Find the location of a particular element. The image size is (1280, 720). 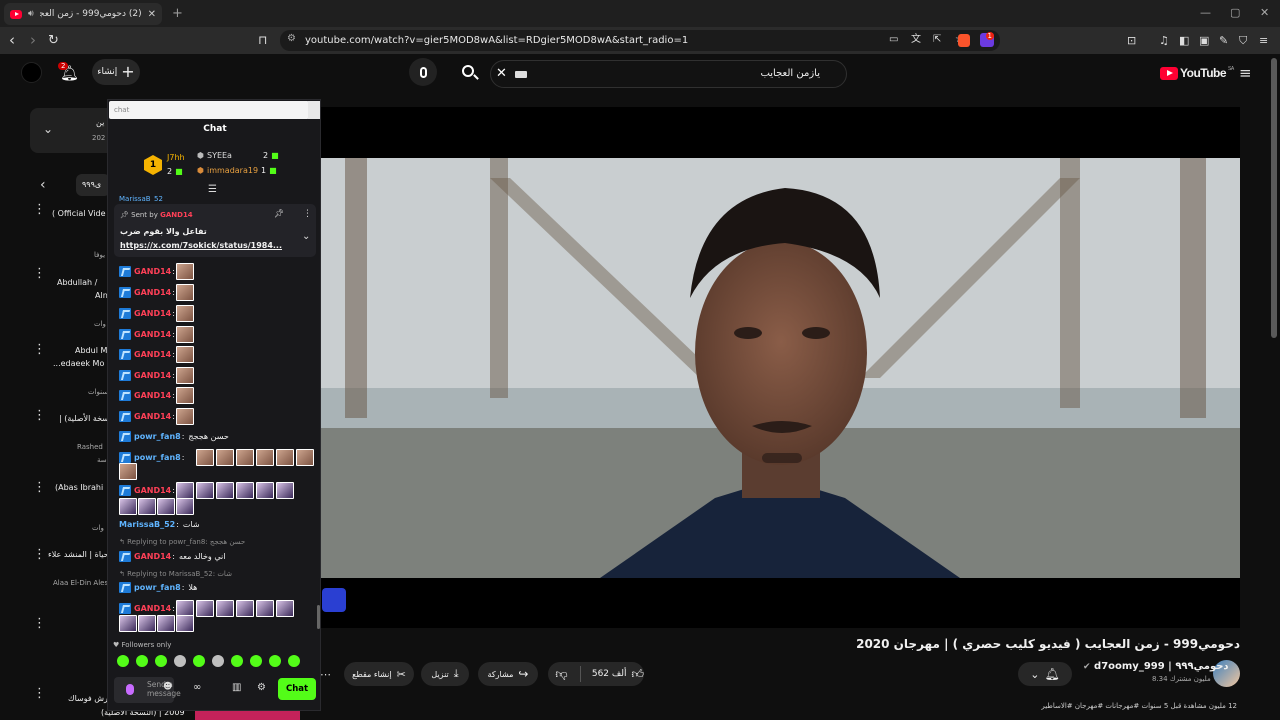

dislike-button: 👎︎ is located at coordinates (561, 674).